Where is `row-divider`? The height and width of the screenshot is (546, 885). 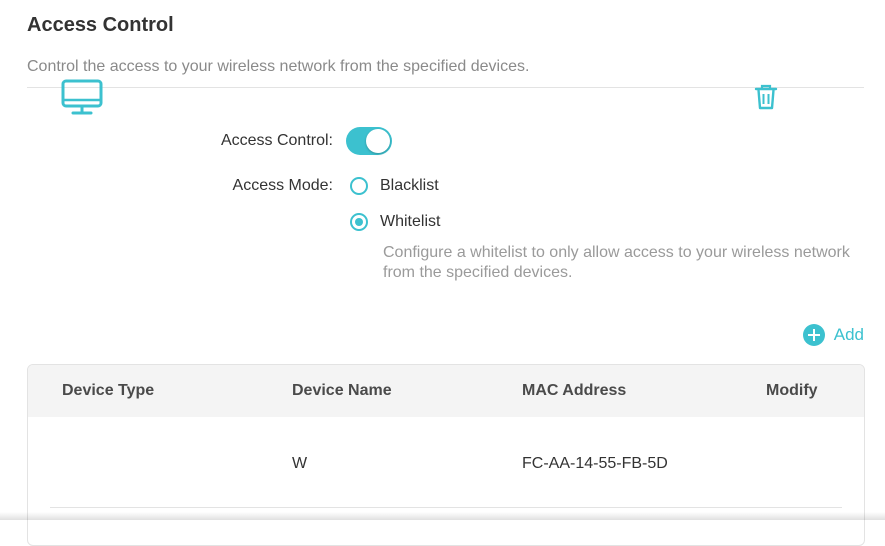 row-divider is located at coordinates (446, 507).